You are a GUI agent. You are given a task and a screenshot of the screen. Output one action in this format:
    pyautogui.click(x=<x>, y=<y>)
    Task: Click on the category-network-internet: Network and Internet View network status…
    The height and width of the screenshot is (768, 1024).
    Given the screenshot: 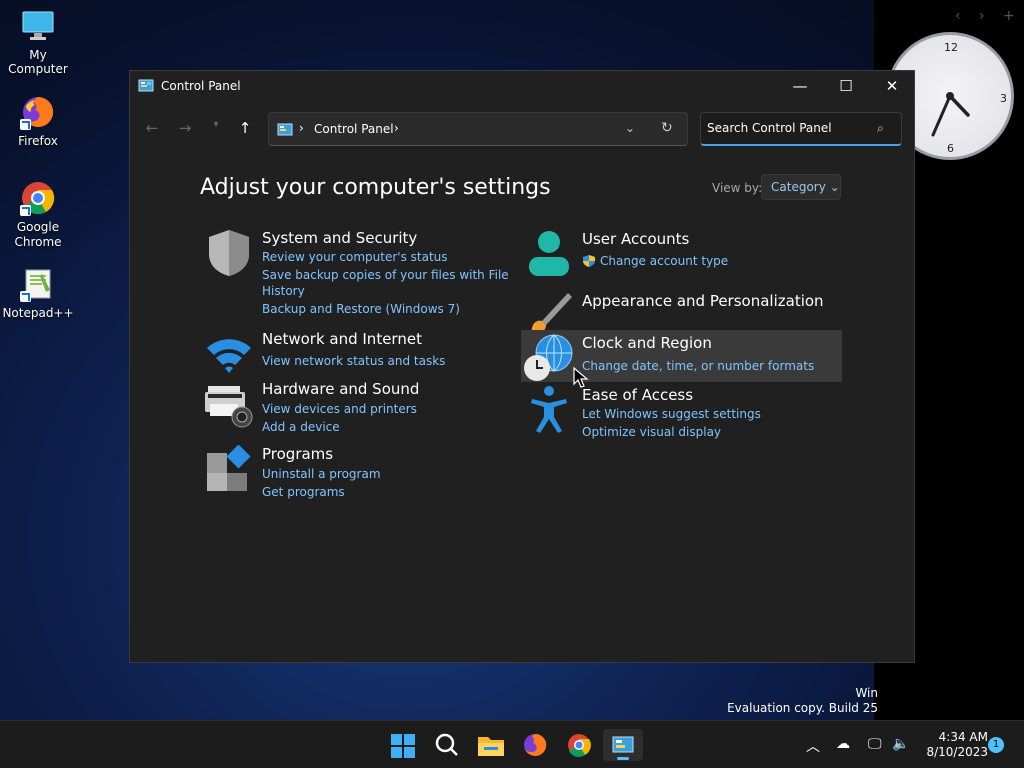 What is the action you would take?
    pyautogui.click(x=344, y=352)
    